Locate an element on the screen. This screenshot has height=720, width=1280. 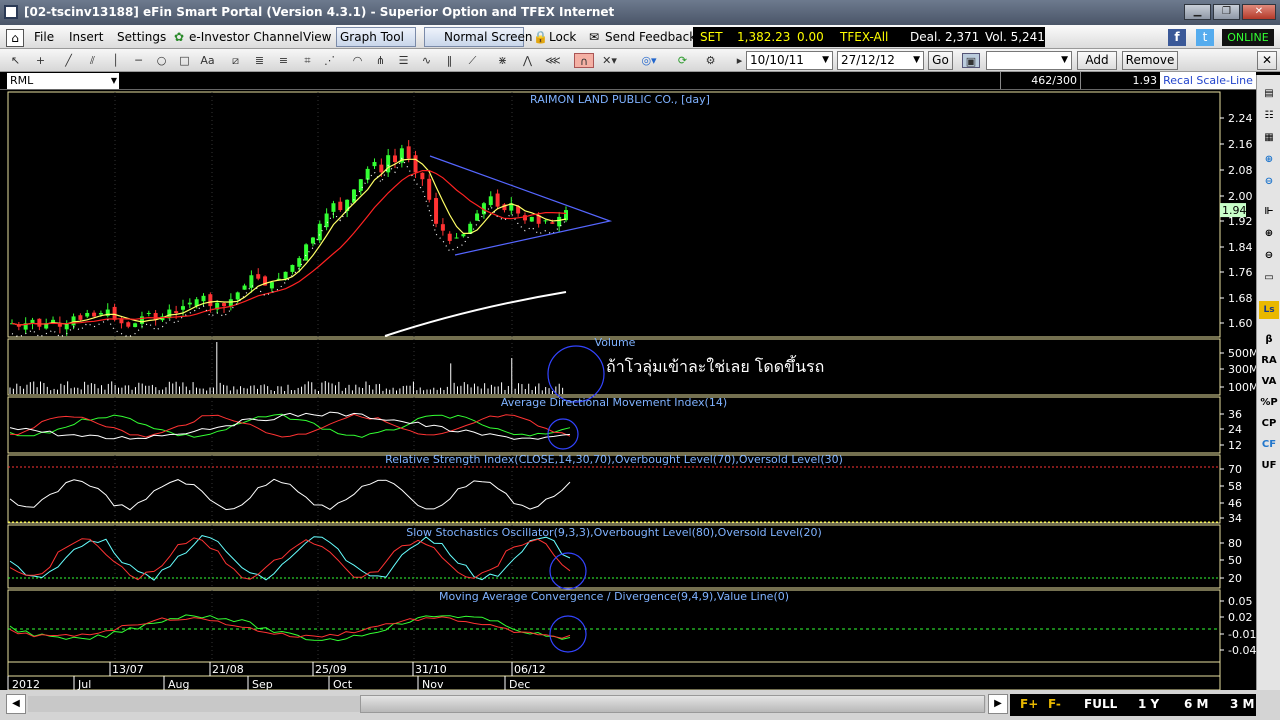
recal-scale-line-button: Recal Scale-Line is located at coordinates (1208, 80).